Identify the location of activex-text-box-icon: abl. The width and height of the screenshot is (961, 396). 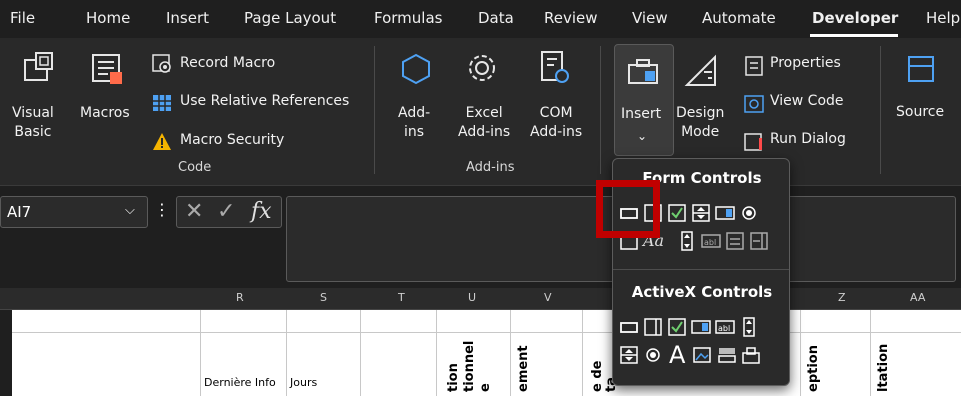
(725, 327).